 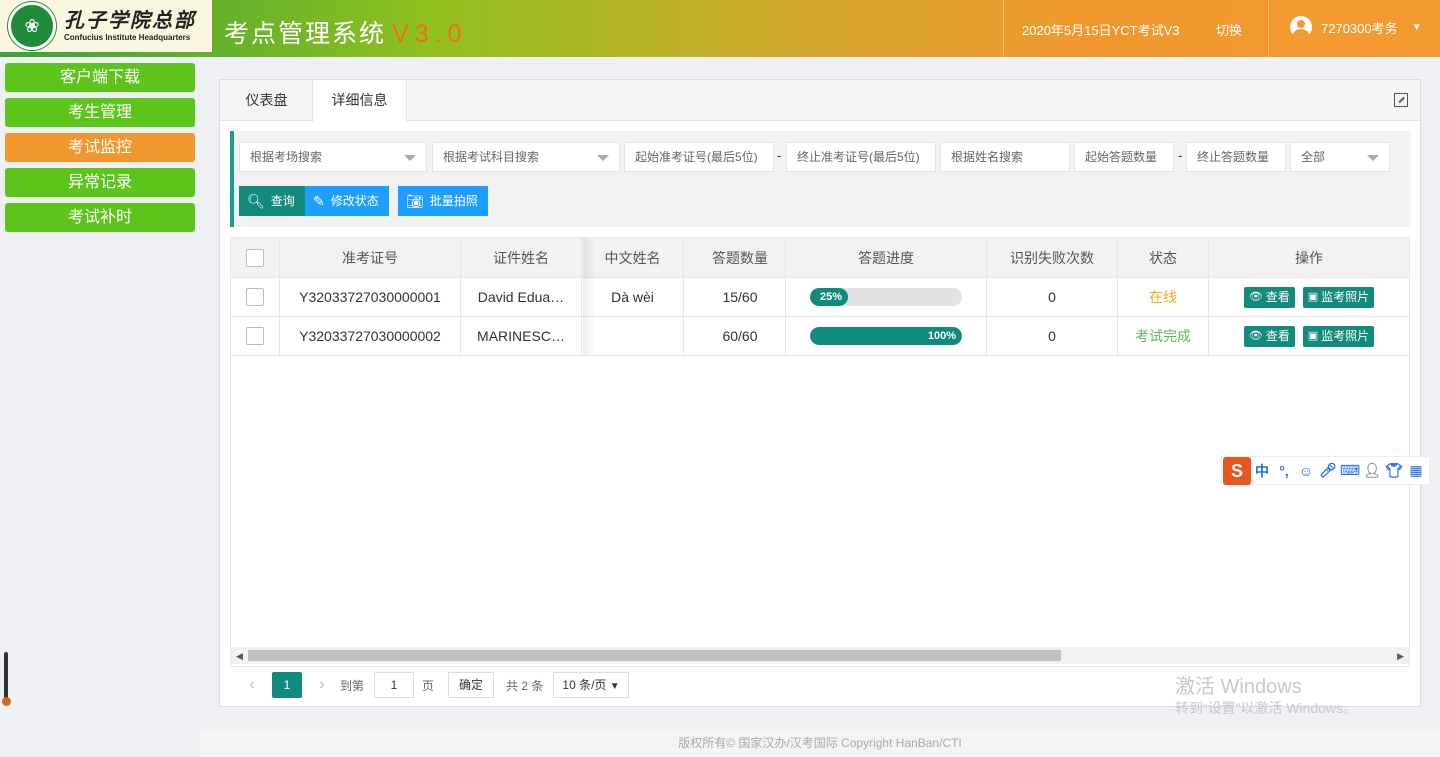 I want to click on progress-bar: 100%, so click(x=886, y=336).